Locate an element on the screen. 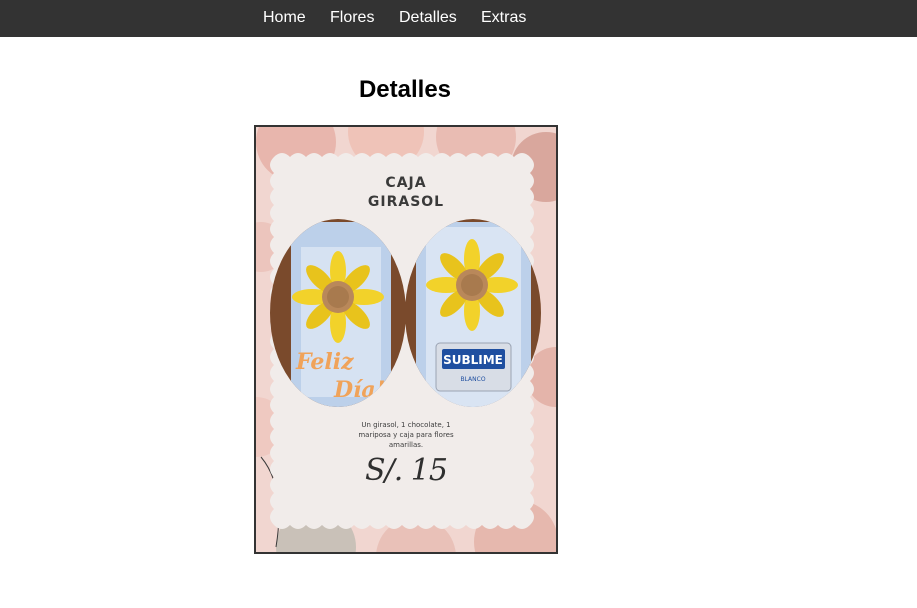 This screenshot has height=608, width=917. photo-left-text-1: Feliz is located at coordinates (324, 362).